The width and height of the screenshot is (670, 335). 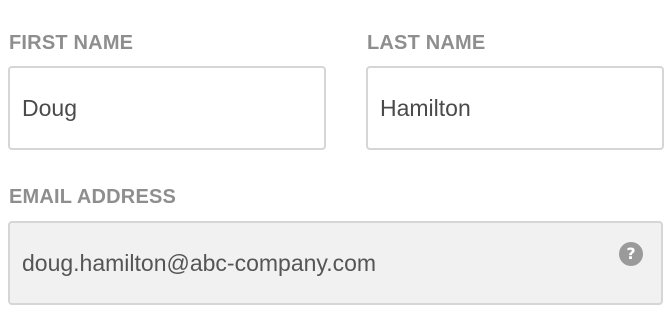 I want to click on question-circle-icon: ?, so click(x=631, y=254).